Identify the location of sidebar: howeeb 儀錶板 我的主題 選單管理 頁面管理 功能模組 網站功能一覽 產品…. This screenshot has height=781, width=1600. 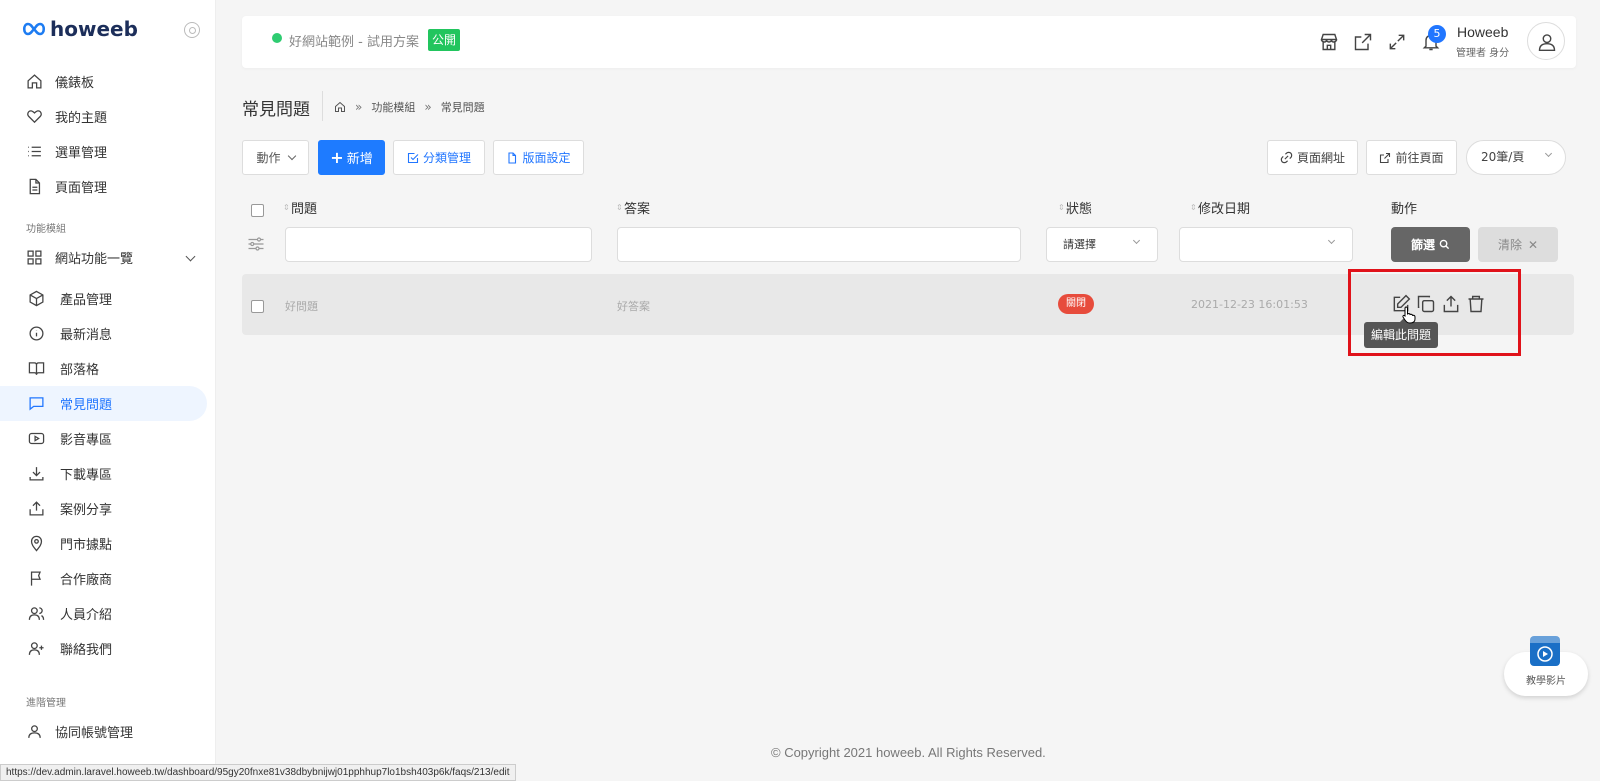
(108, 390).